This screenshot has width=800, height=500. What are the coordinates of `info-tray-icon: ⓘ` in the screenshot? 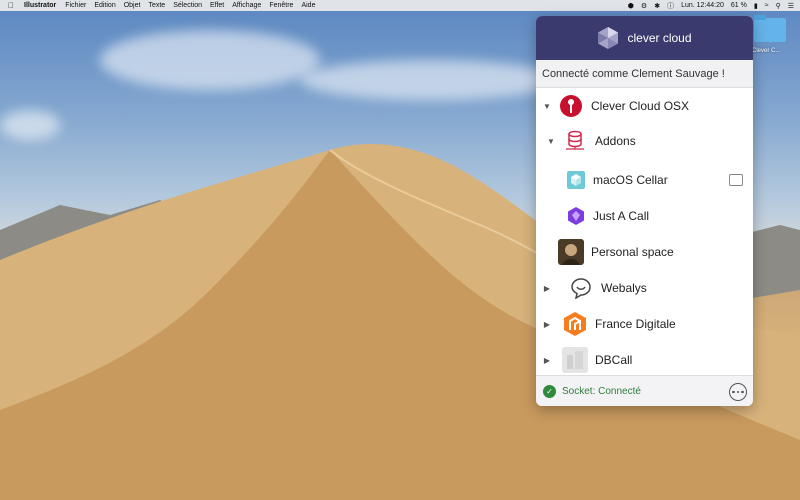 It's located at (670, 6).